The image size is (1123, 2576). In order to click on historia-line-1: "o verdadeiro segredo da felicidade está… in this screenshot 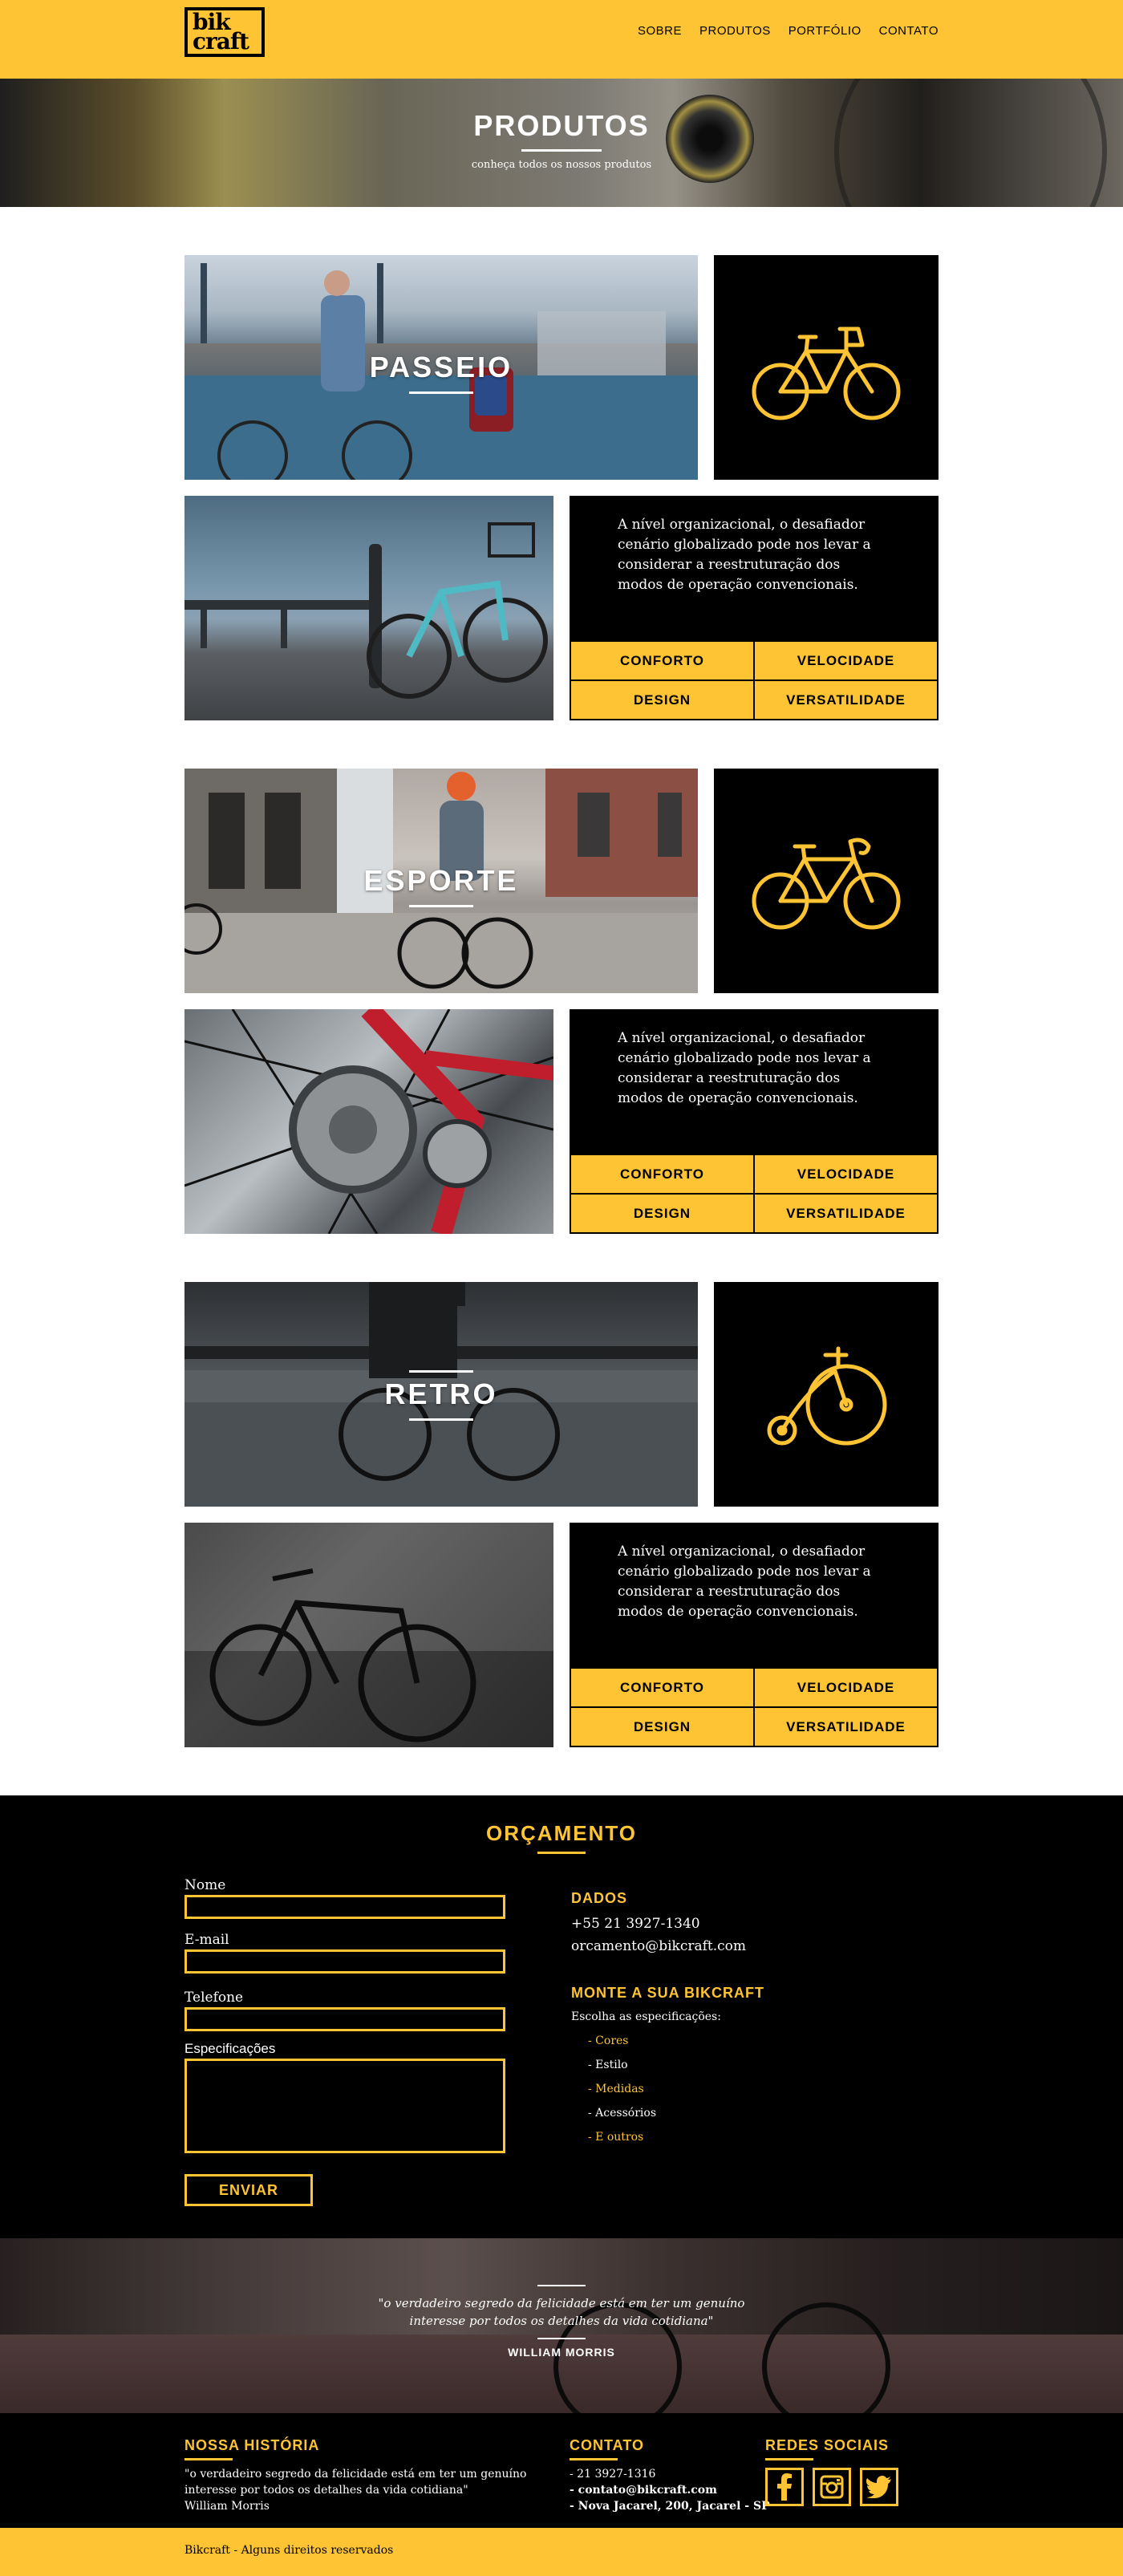, I will do `click(355, 2474)`.